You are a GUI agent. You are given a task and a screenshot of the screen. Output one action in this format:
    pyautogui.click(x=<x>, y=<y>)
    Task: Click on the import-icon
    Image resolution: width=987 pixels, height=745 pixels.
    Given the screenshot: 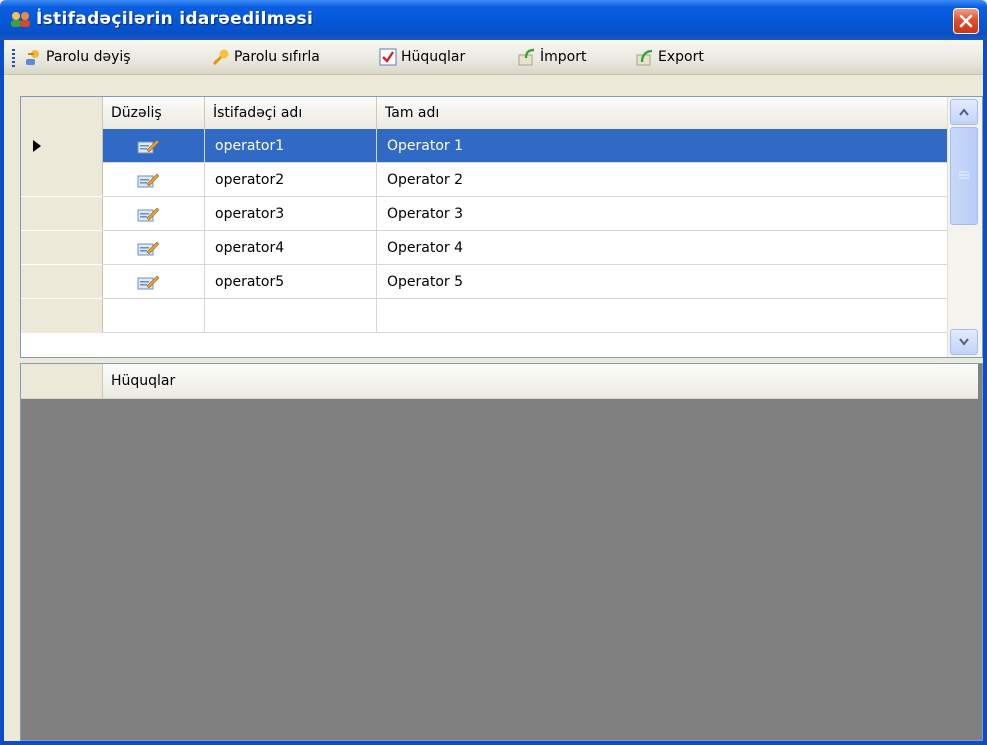 What is the action you would take?
    pyautogui.click(x=527, y=57)
    